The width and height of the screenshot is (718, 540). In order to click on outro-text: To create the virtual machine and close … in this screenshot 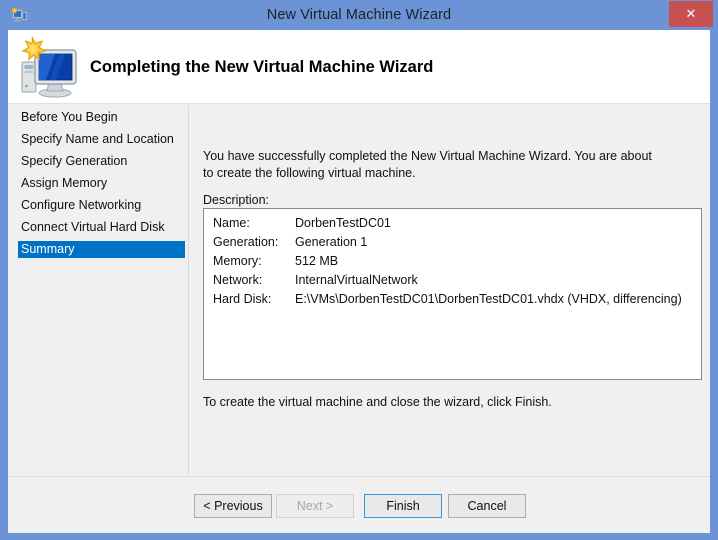, I will do `click(377, 402)`.